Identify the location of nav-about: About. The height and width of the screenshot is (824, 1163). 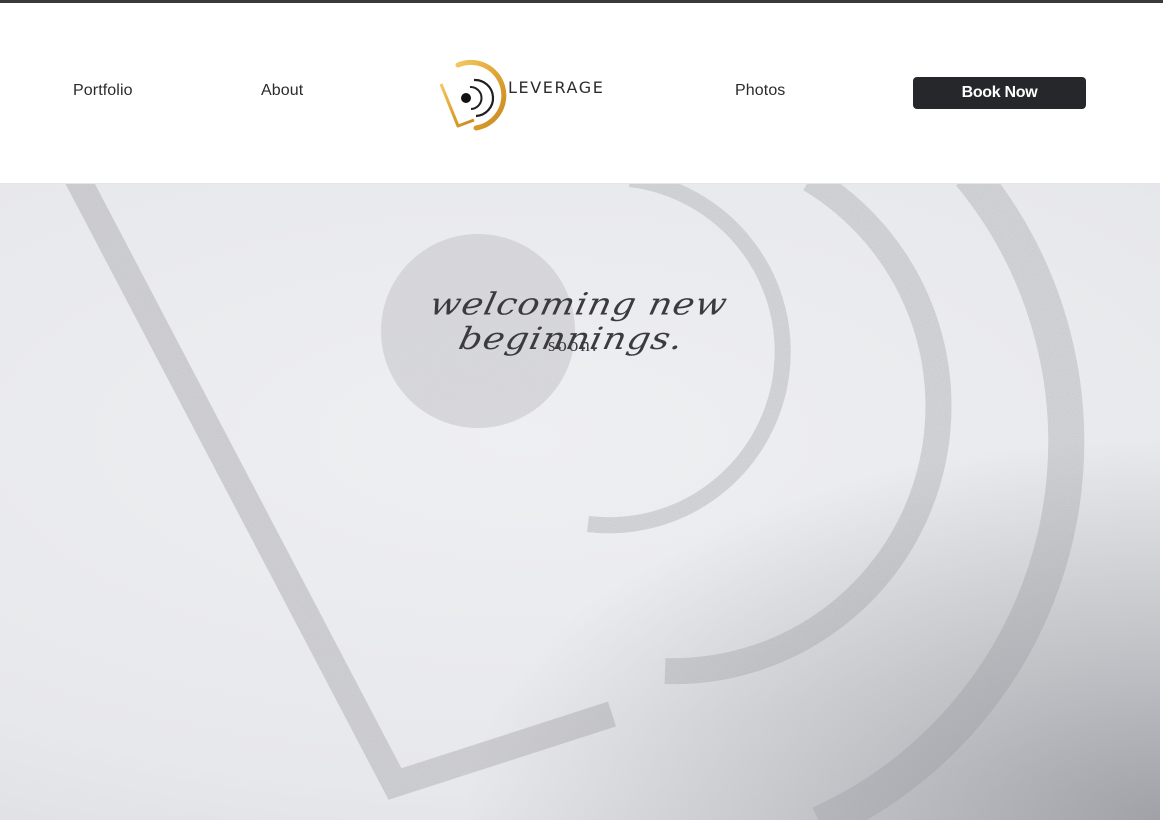
(282, 91).